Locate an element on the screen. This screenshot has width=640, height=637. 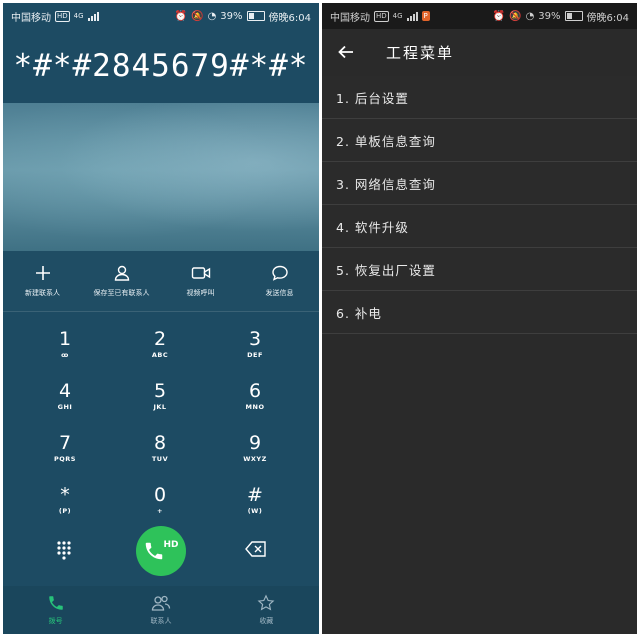
backspace-icon is located at coordinates (255, 549).